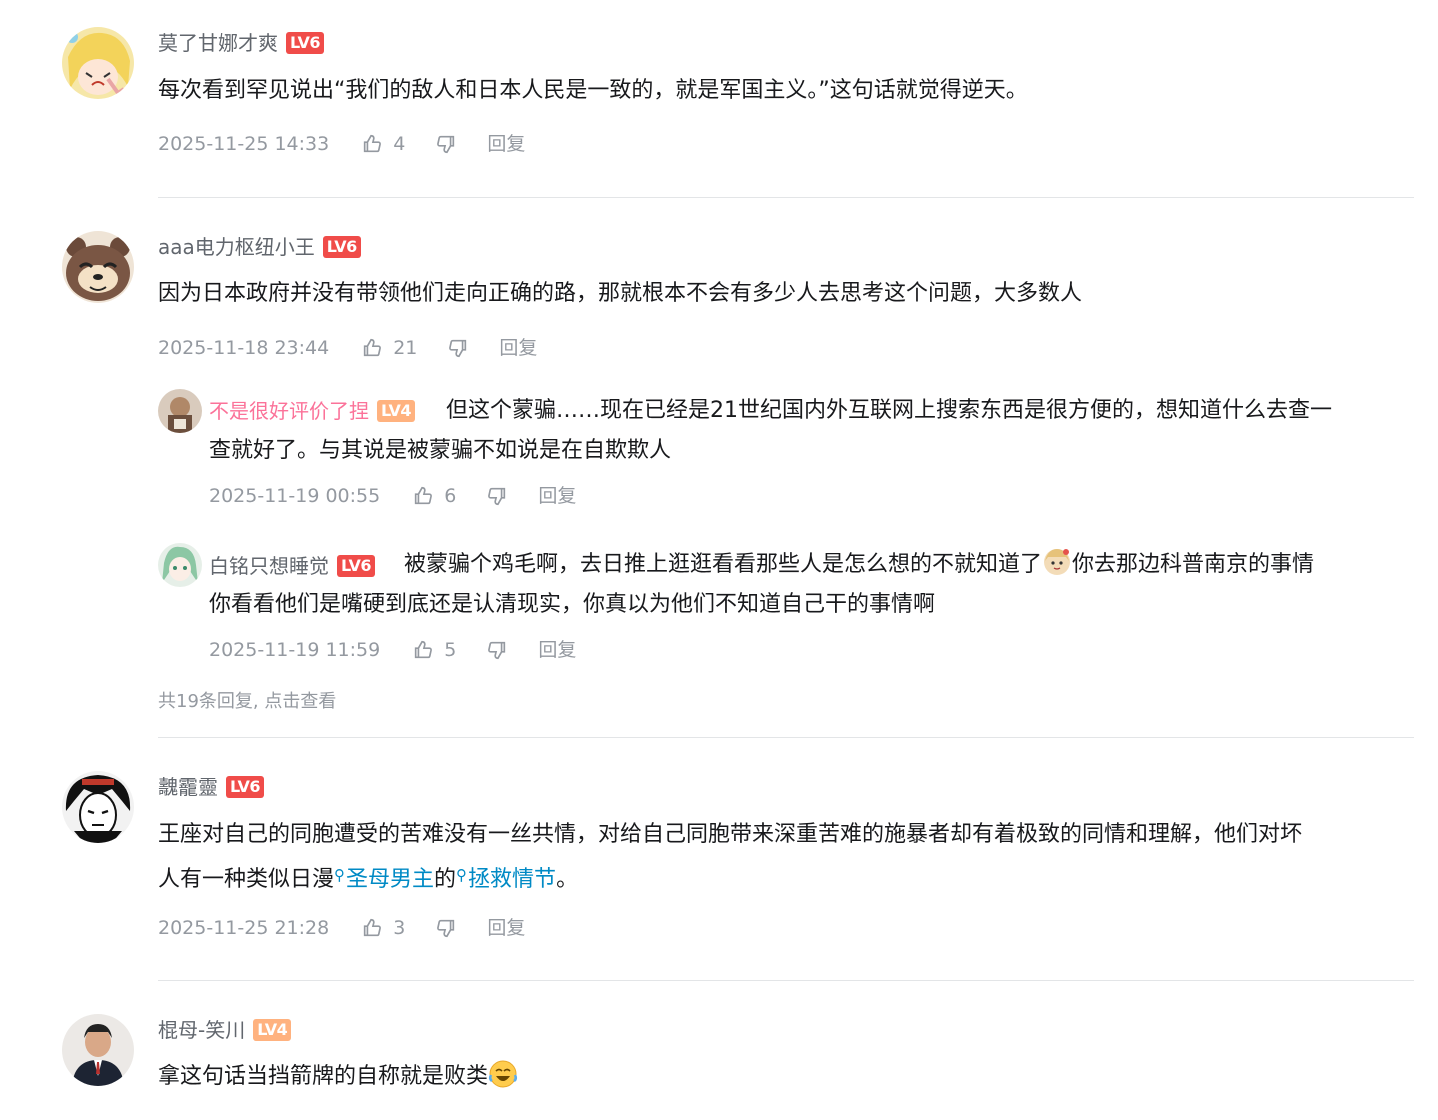 This screenshot has height=1120, width=1438. I want to click on like-button: 21, so click(389, 348).